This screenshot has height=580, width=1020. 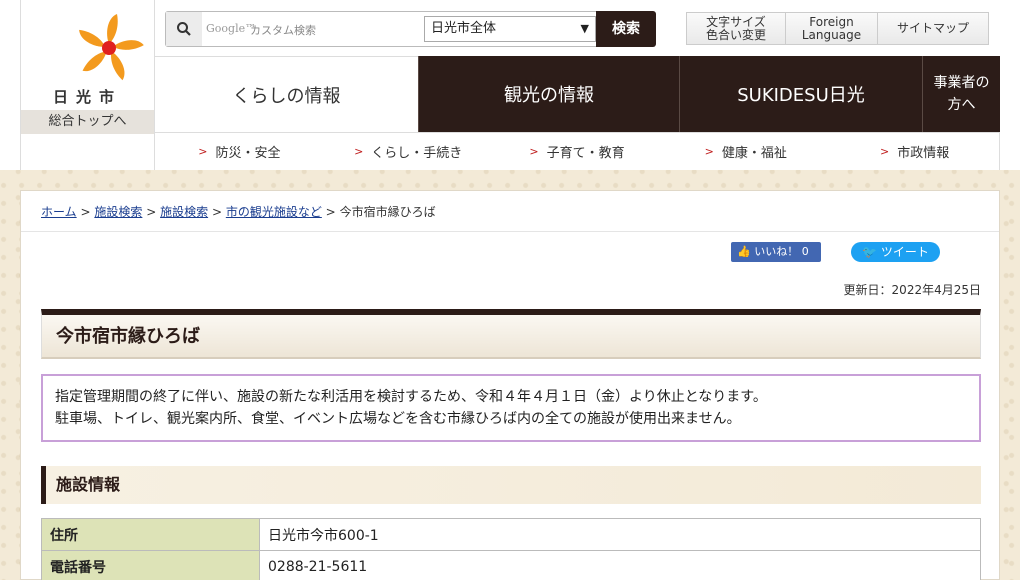 What do you see at coordinates (831, 34) in the screenshot?
I see `util-link-line: Language` at bounding box center [831, 34].